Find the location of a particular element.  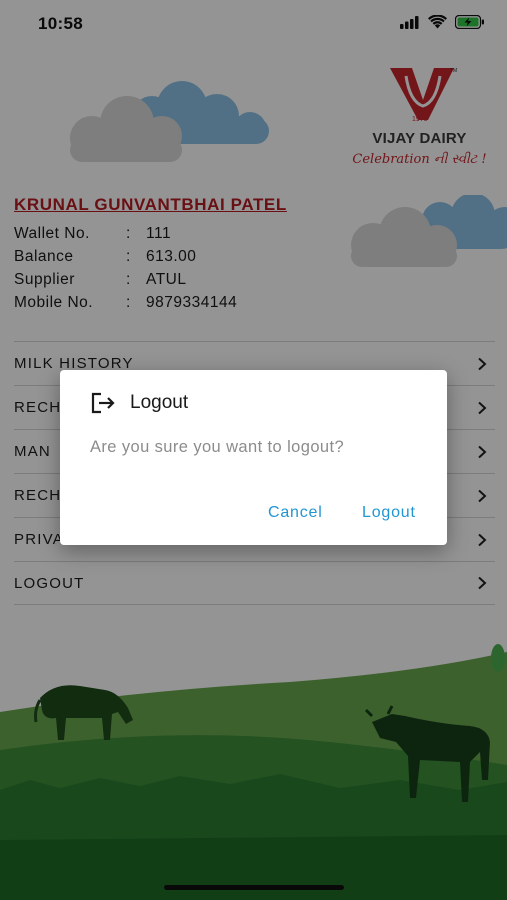

dialog-message: Are you sure you want to logout? is located at coordinates (217, 447).